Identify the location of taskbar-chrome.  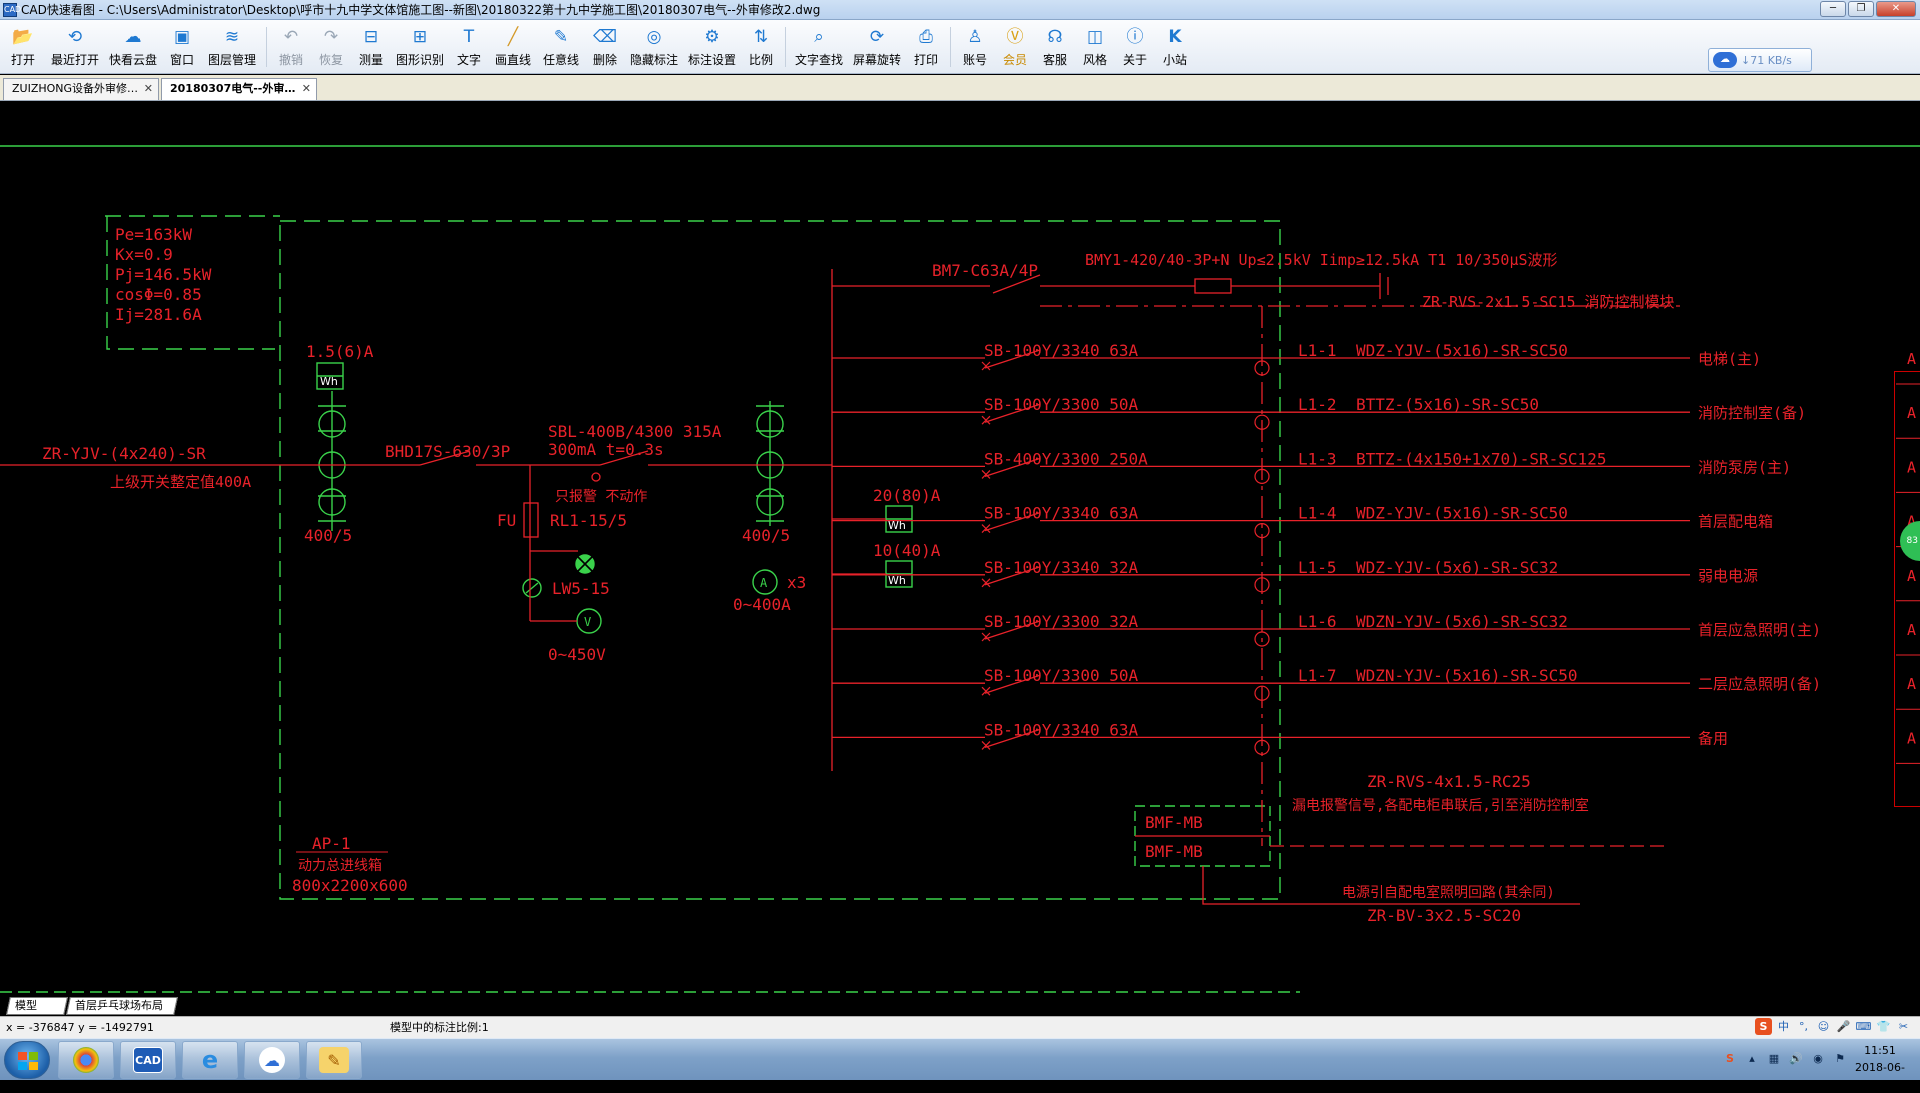
(86, 1060).